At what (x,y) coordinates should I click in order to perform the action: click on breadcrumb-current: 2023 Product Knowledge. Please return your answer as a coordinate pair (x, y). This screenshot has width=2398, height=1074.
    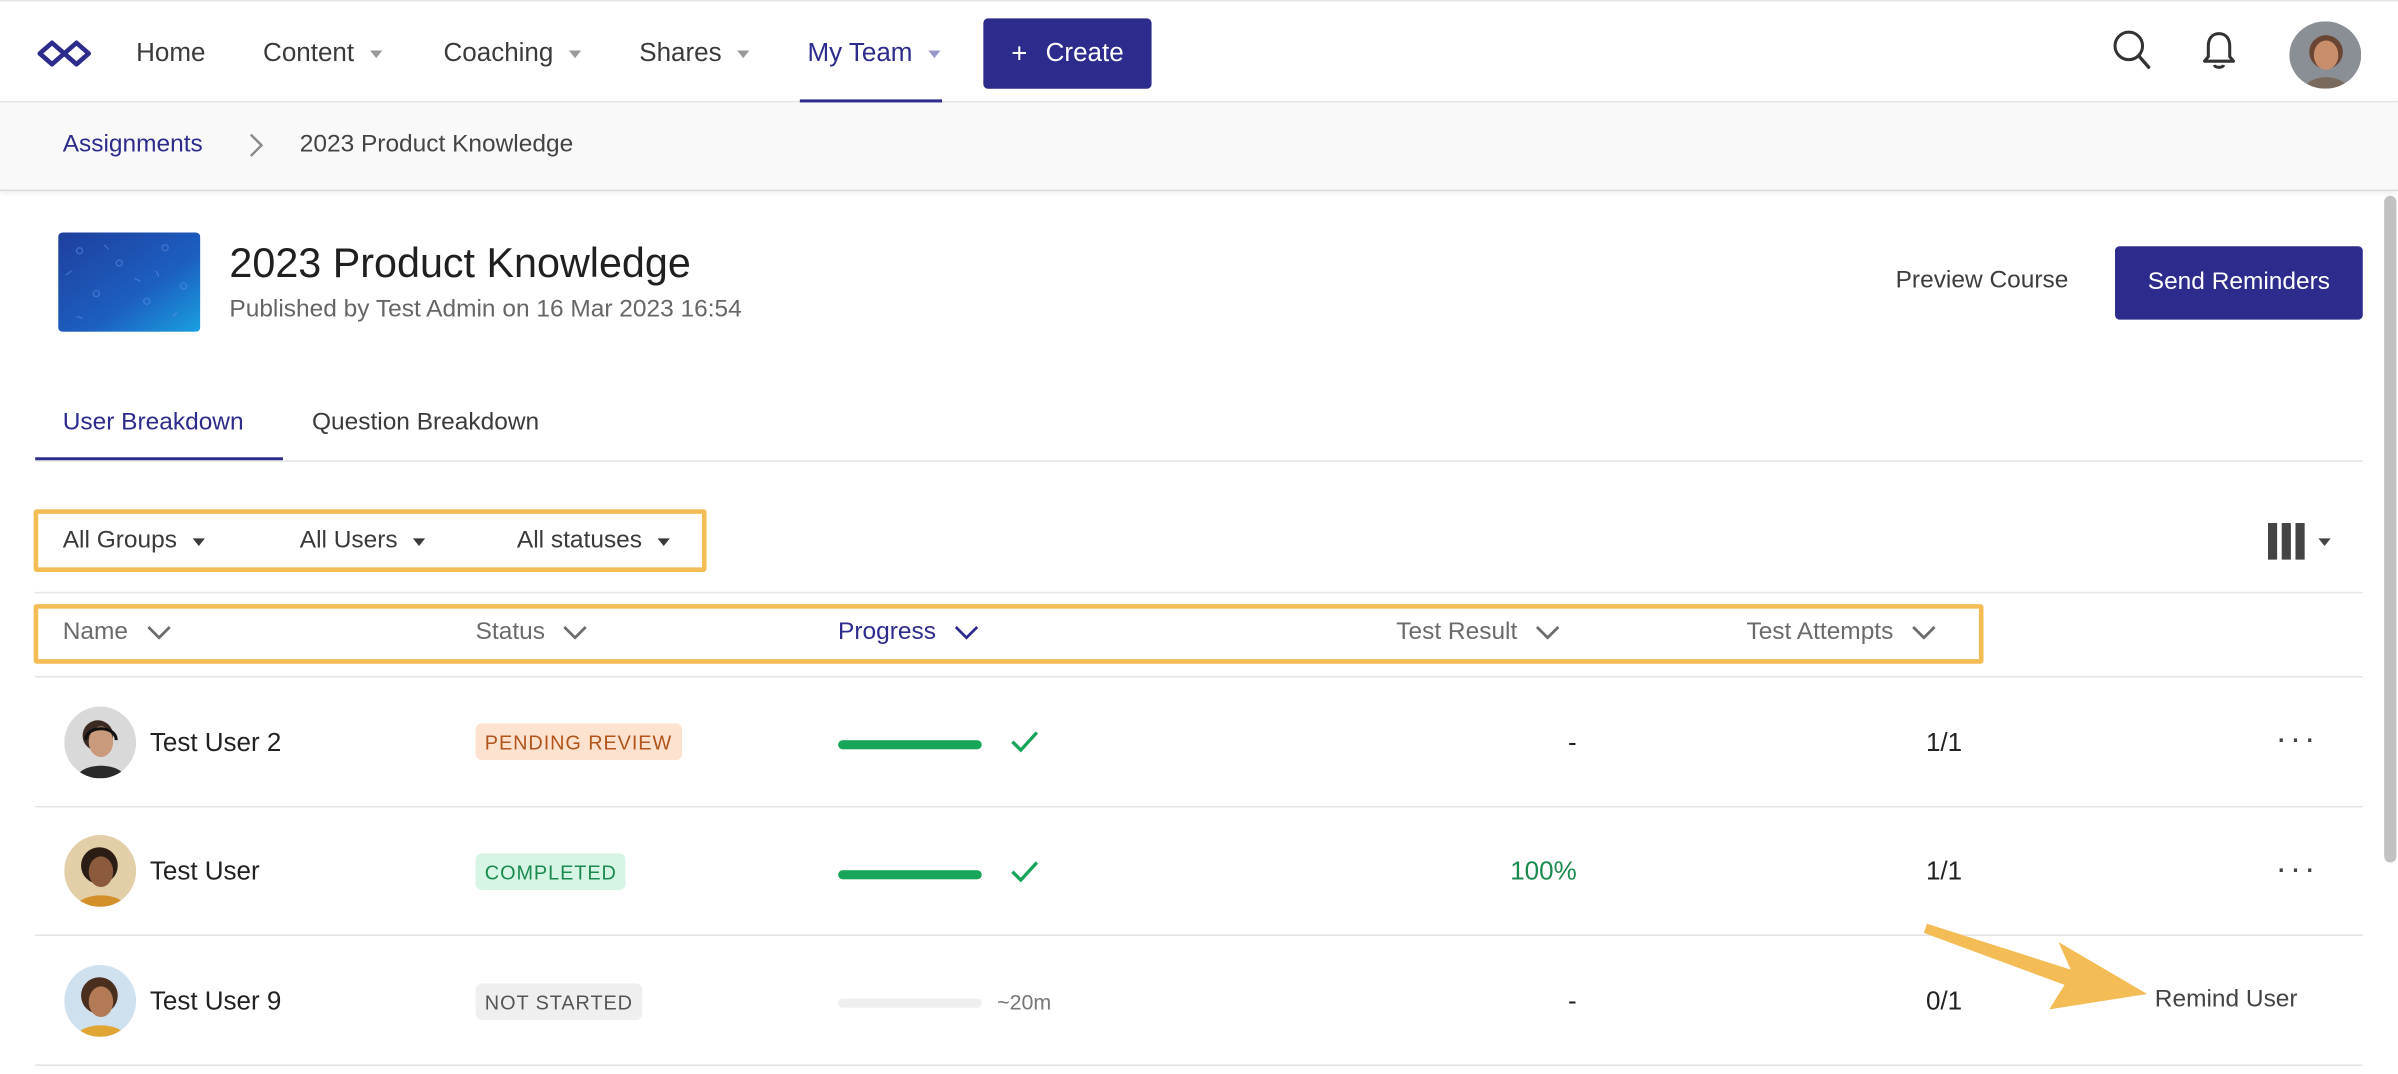
    Looking at the image, I should click on (436, 144).